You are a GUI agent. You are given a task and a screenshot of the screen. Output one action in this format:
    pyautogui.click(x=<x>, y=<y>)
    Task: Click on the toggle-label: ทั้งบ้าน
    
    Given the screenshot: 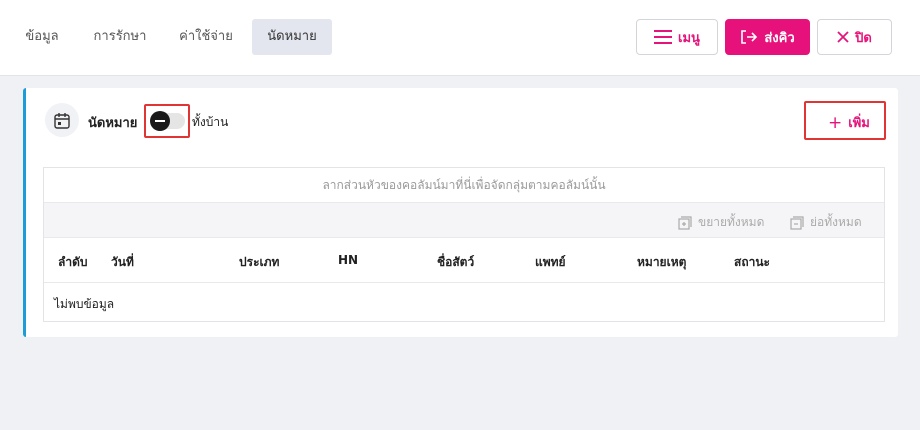 What is the action you would take?
    pyautogui.click(x=210, y=122)
    